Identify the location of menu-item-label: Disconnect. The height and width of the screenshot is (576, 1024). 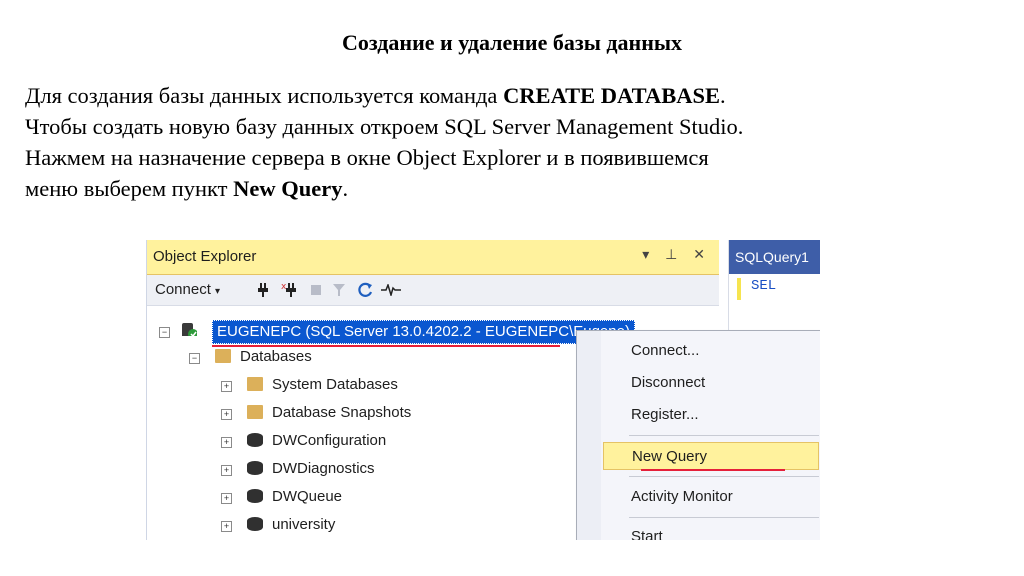
(668, 382).